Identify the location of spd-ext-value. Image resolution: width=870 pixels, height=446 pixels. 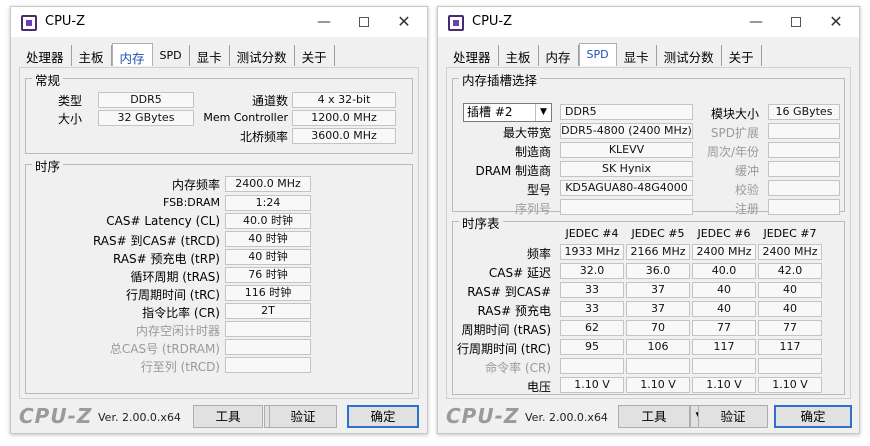
(804, 131).